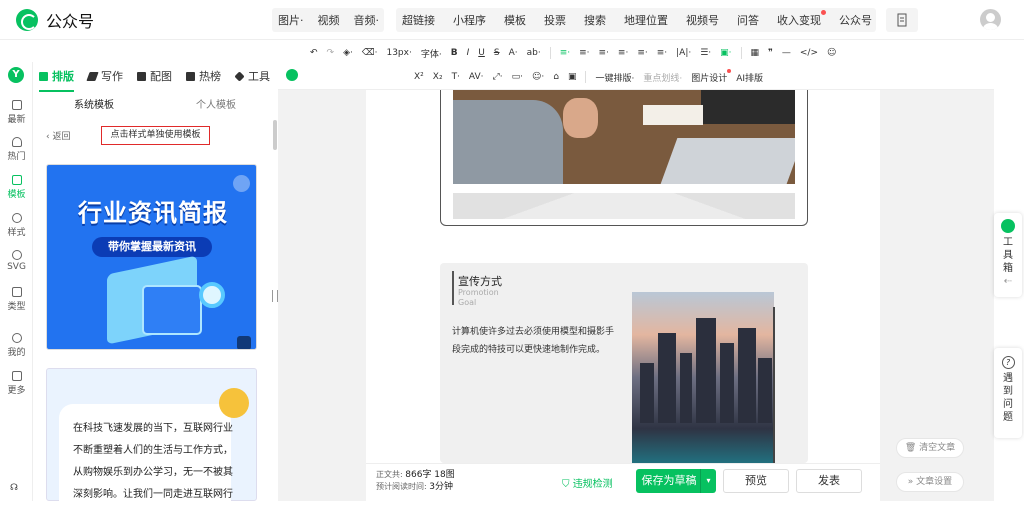  Describe the element at coordinates (16, 345) in the screenshot. I see `rail-item-mine: 我的` at that location.